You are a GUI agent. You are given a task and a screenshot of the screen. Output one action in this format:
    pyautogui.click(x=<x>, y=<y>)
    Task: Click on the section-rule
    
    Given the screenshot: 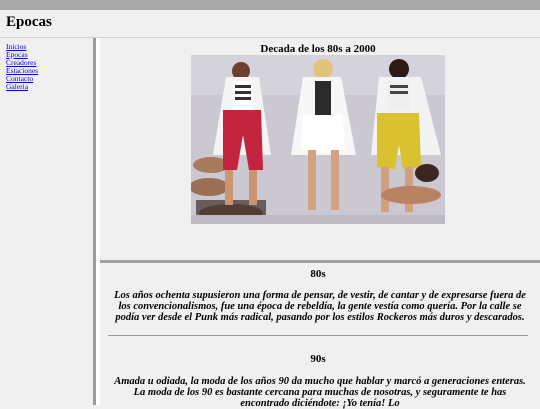 What is the action you would take?
    pyautogui.click(x=318, y=335)
    